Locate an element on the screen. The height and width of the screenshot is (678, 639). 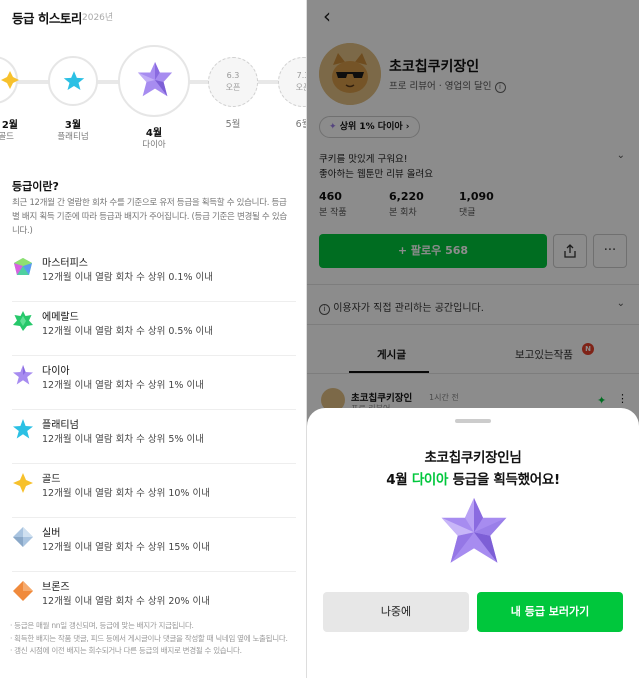
grade-name: 마스터피스 is located at coordinates (65, 263).